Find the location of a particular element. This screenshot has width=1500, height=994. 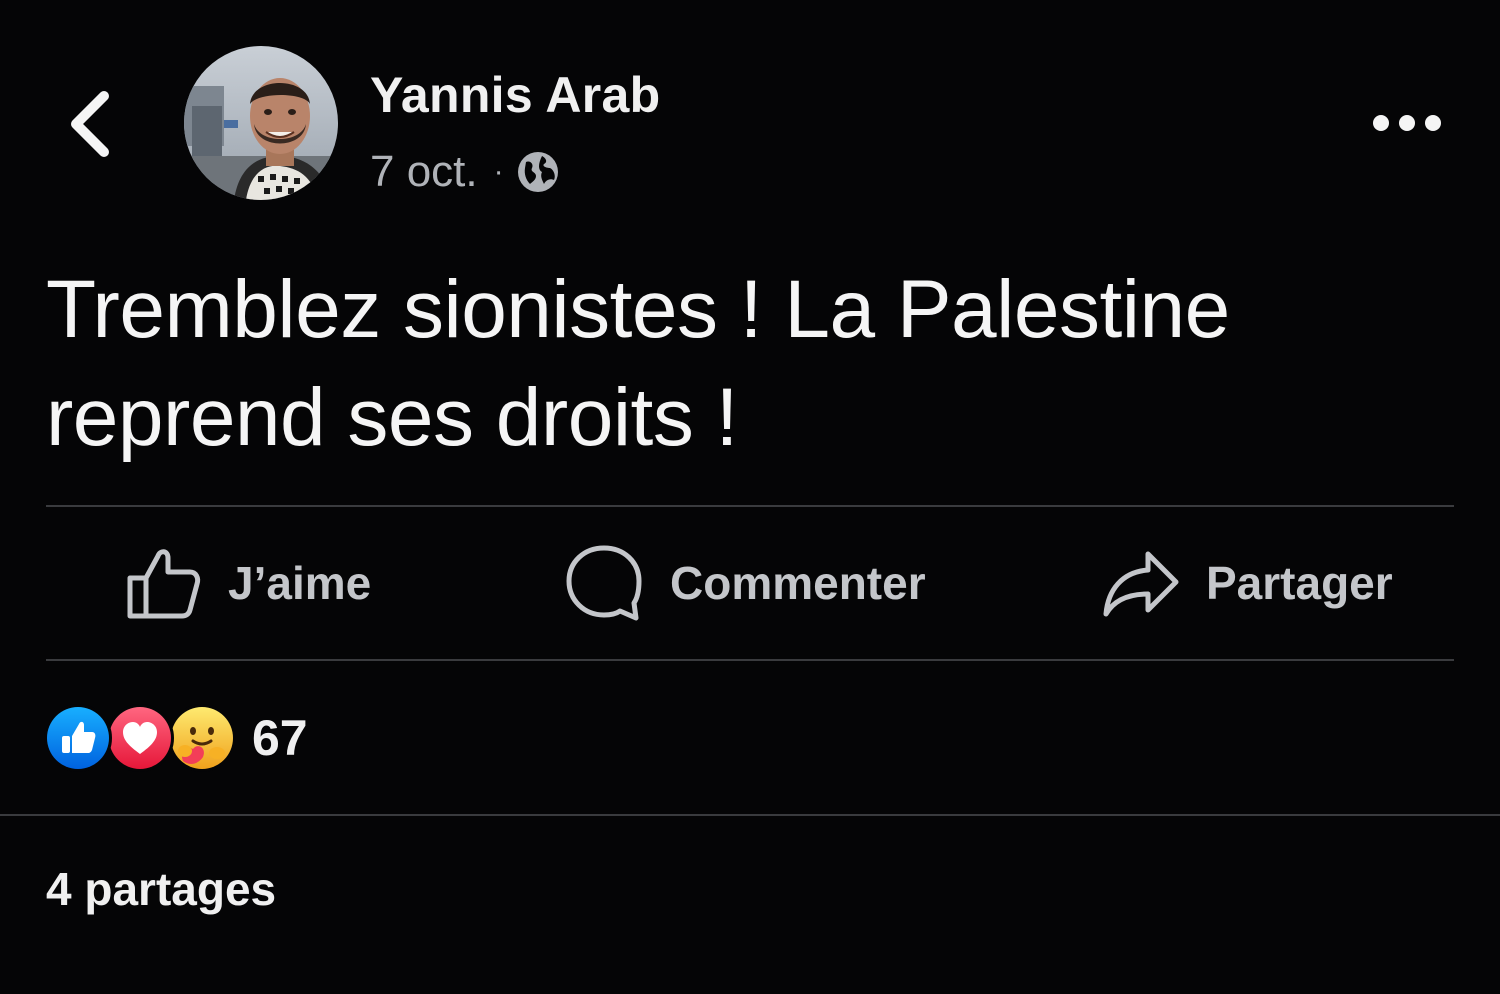

author-avatar is located at coordinates (261, 123).